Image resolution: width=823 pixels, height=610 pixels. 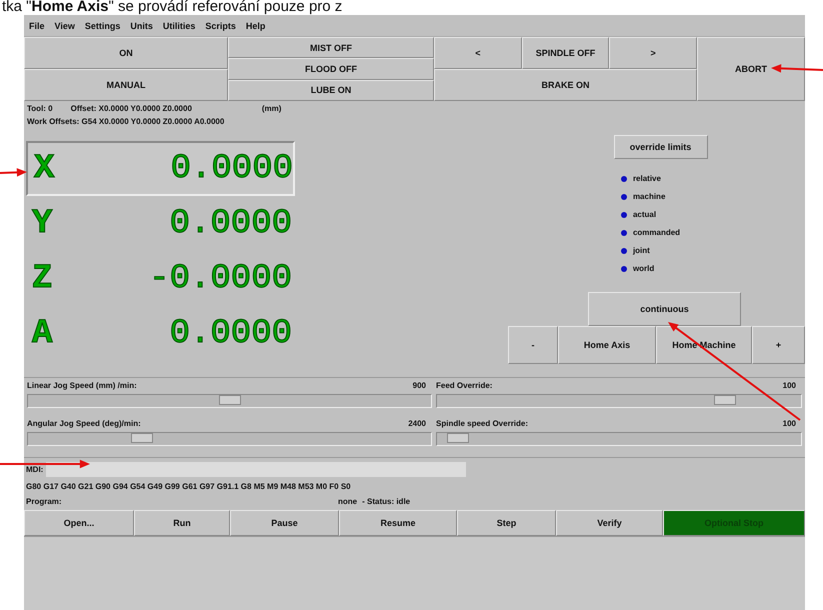 I want to click on radio-label: machine, so click(x=649, y=196).